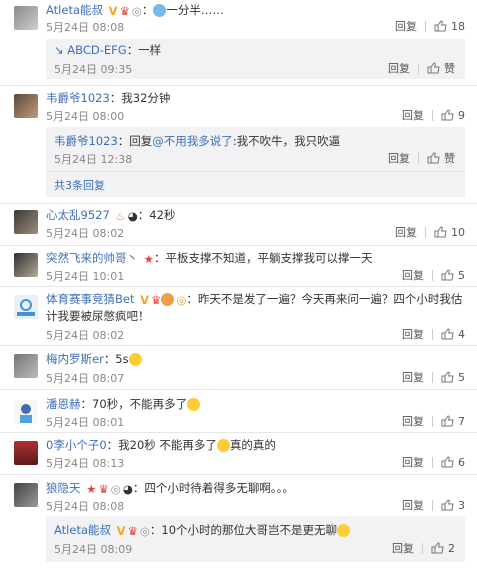 The height and width of the screenshot is (569, 477). What do you see at coordinates (255, 59) in the screenshot?
I see `reply-box: ↘ ABCD-EFG：一样 5月24日 09:35 回复 赞` at bounding box center [255, 59].